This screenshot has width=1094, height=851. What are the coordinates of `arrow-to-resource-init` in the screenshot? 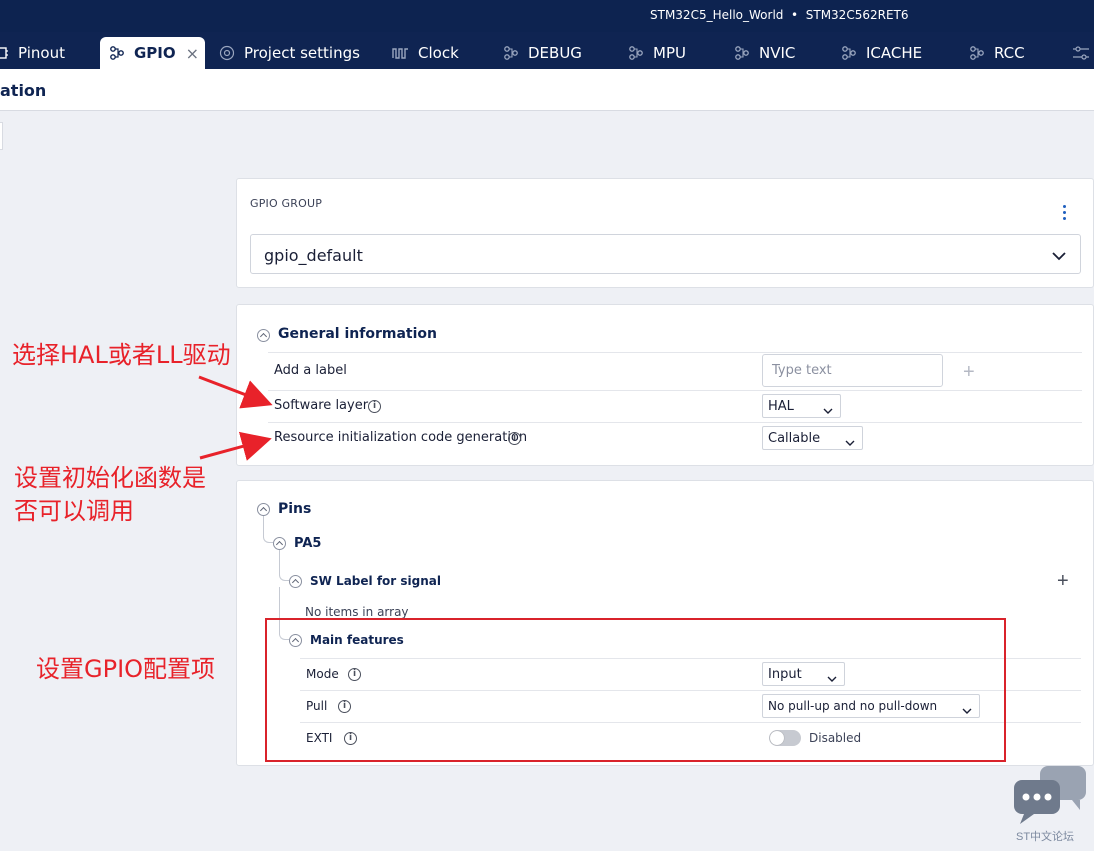 It's located at (235, 446).